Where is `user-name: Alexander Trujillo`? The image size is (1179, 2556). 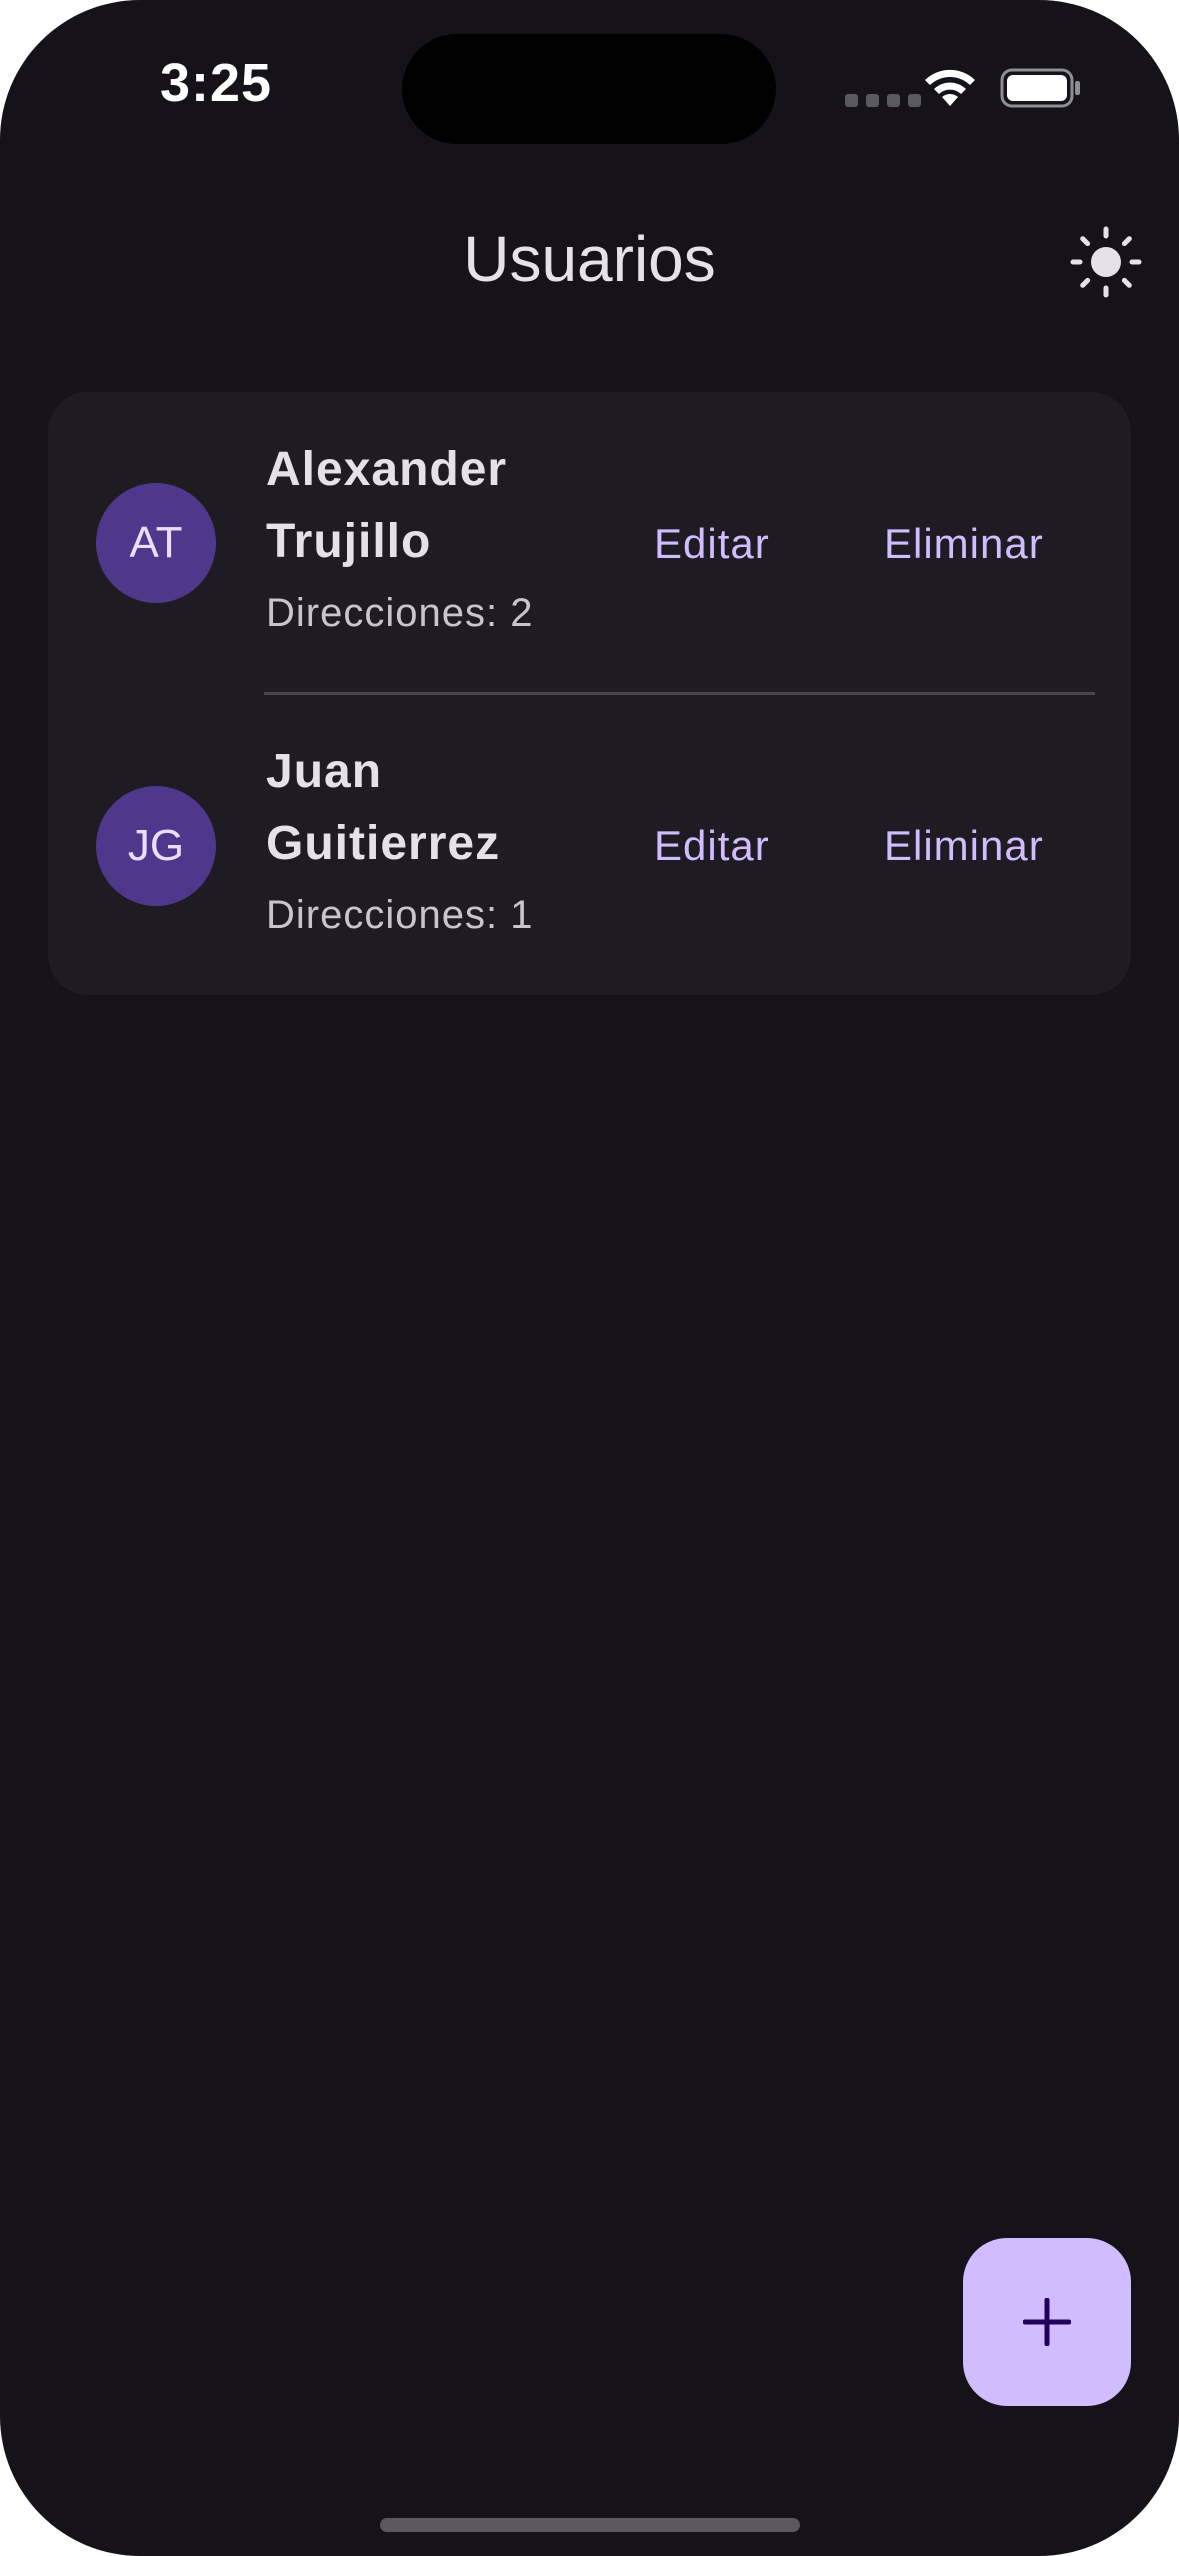 user-name: Alexander Trujillo is located at coordinates (387, 505).